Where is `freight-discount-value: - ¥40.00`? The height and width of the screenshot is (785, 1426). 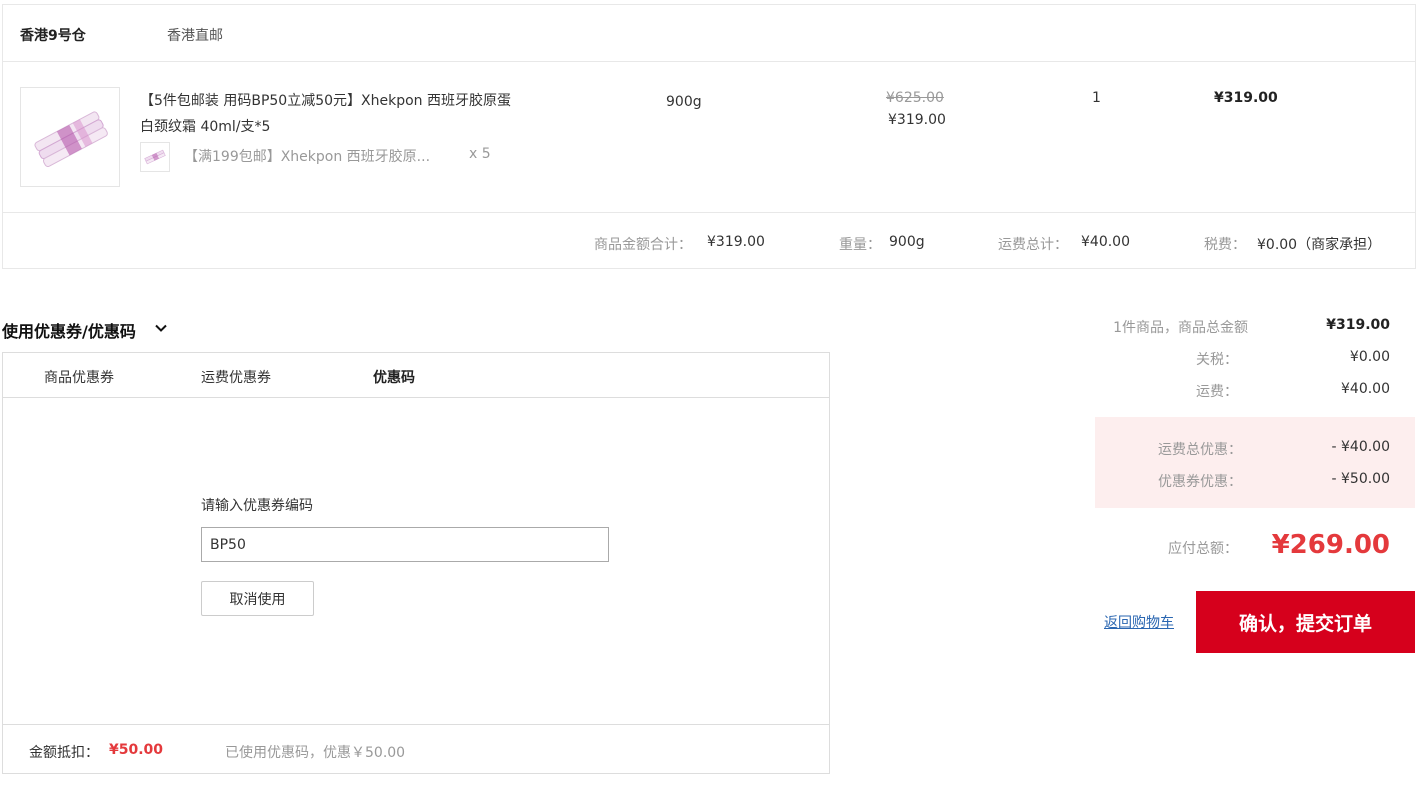
freight-discount-value: - ¥40.00 is located at coordinates (1361, 447).